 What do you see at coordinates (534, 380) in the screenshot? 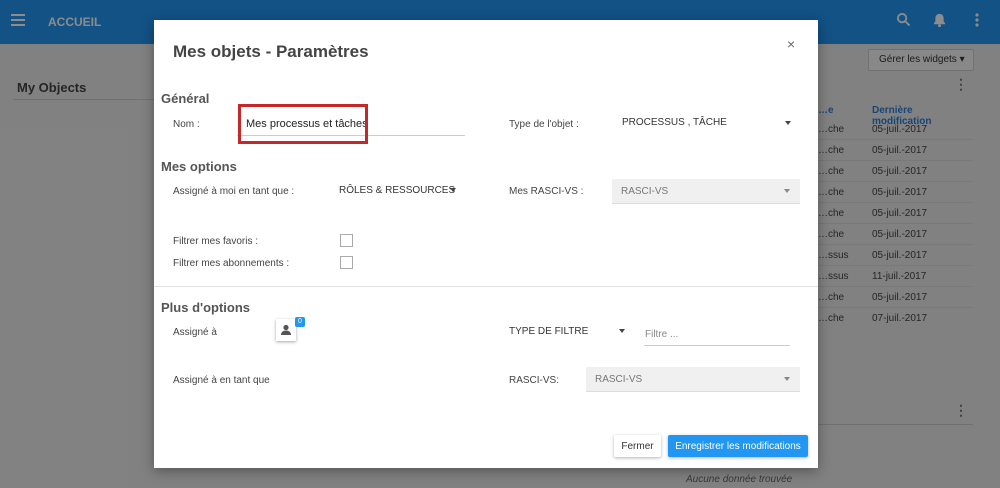
I see `rascivs-label: RASCI-VS:` at bounding box center [534, 380].